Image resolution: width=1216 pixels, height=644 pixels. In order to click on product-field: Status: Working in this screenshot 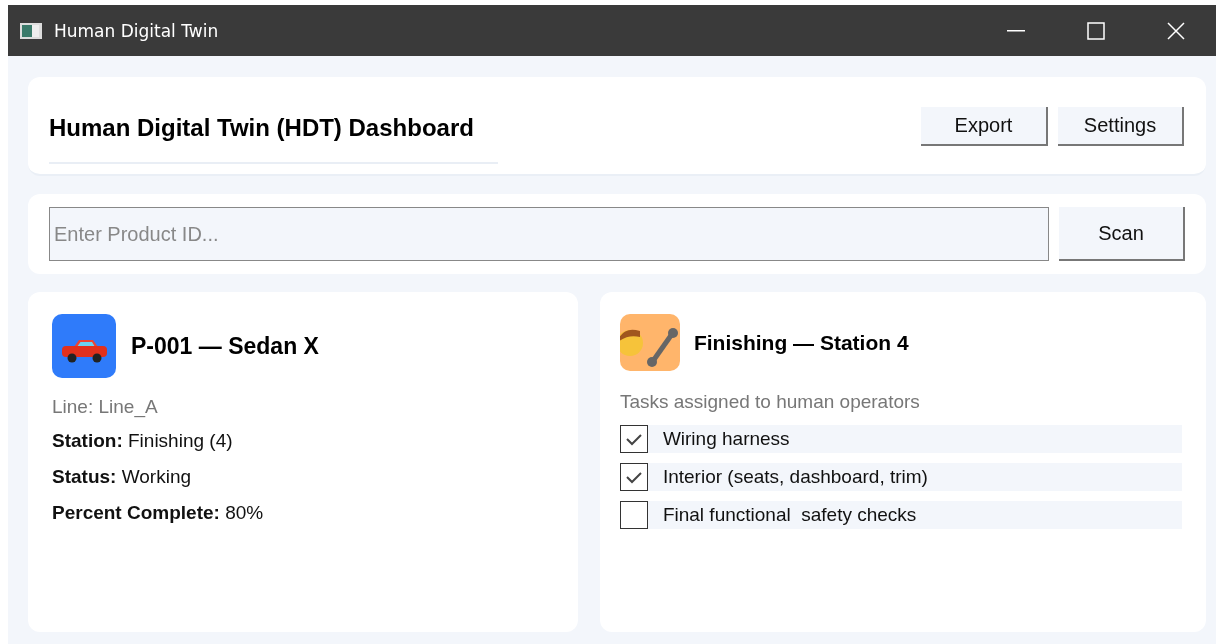, I will do `click(303, 477)`.